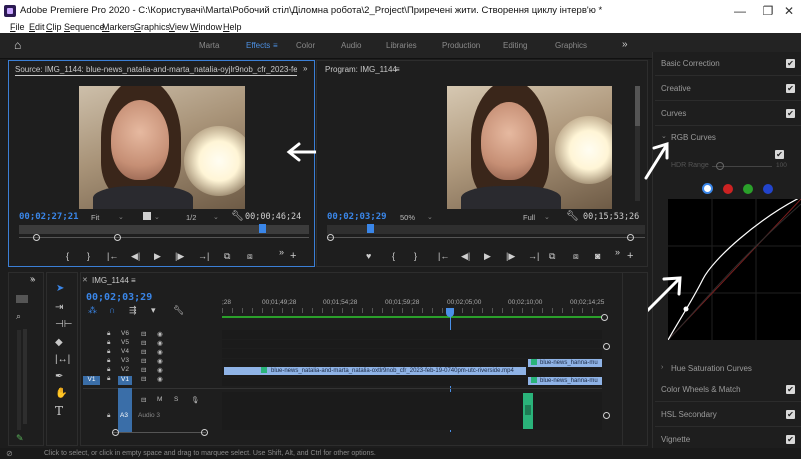 This screenshot has width=801, height=459. What do you see at coordinates (606, 415) in the screenshot?
I see `timeline-vscroll-knob-bottom` at bounding box center [606, 415].